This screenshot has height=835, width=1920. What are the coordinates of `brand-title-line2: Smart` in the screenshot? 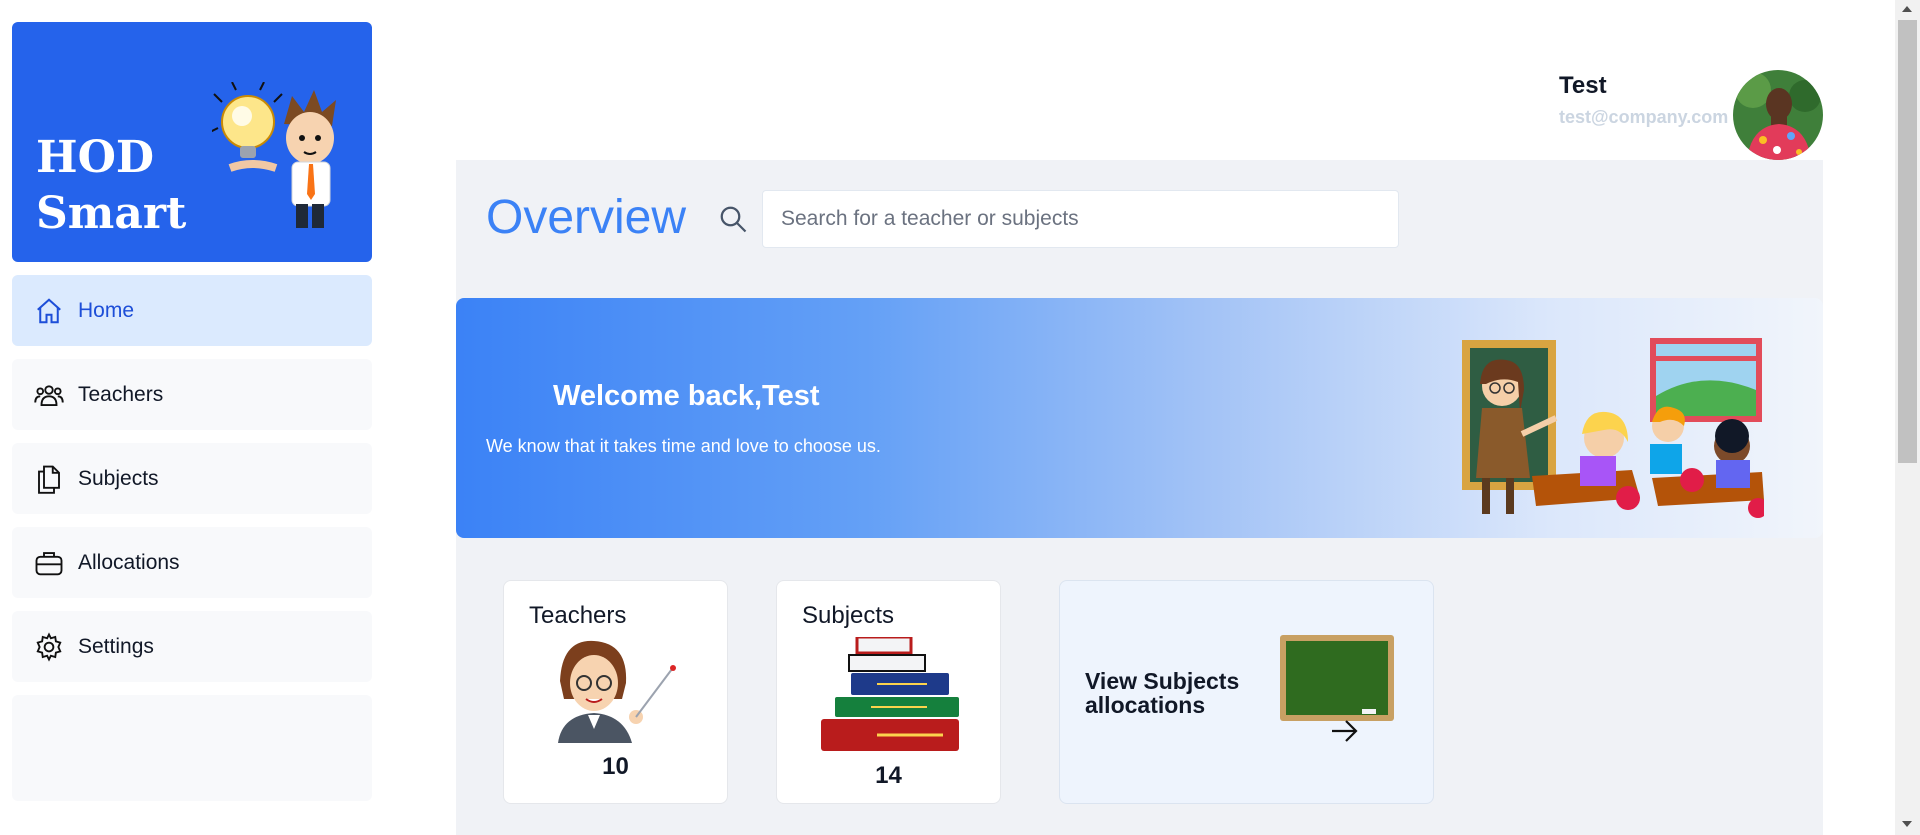 It's located at (111, 213).